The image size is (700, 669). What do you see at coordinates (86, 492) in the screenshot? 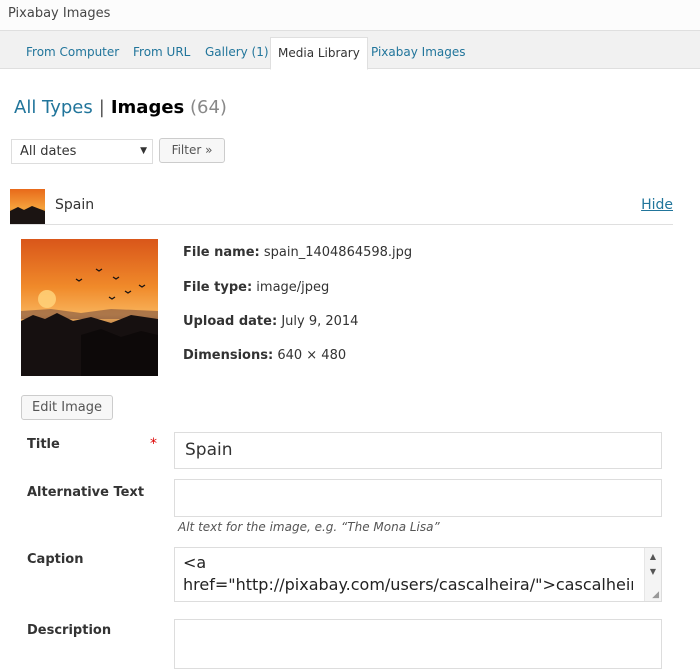
I see `alt-text-label: Alternative Text` at bounding box center [86, 492].